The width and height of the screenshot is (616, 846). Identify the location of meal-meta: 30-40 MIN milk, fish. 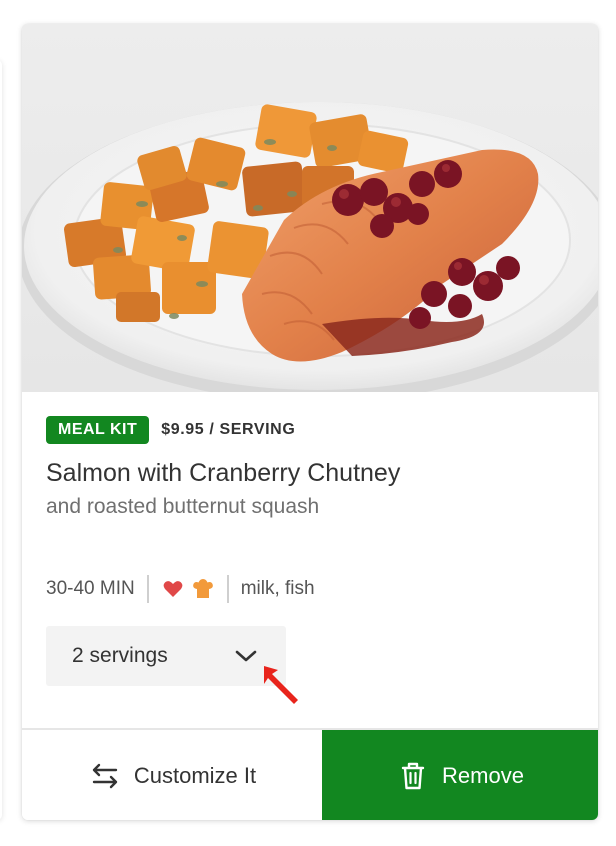
(180, 589).